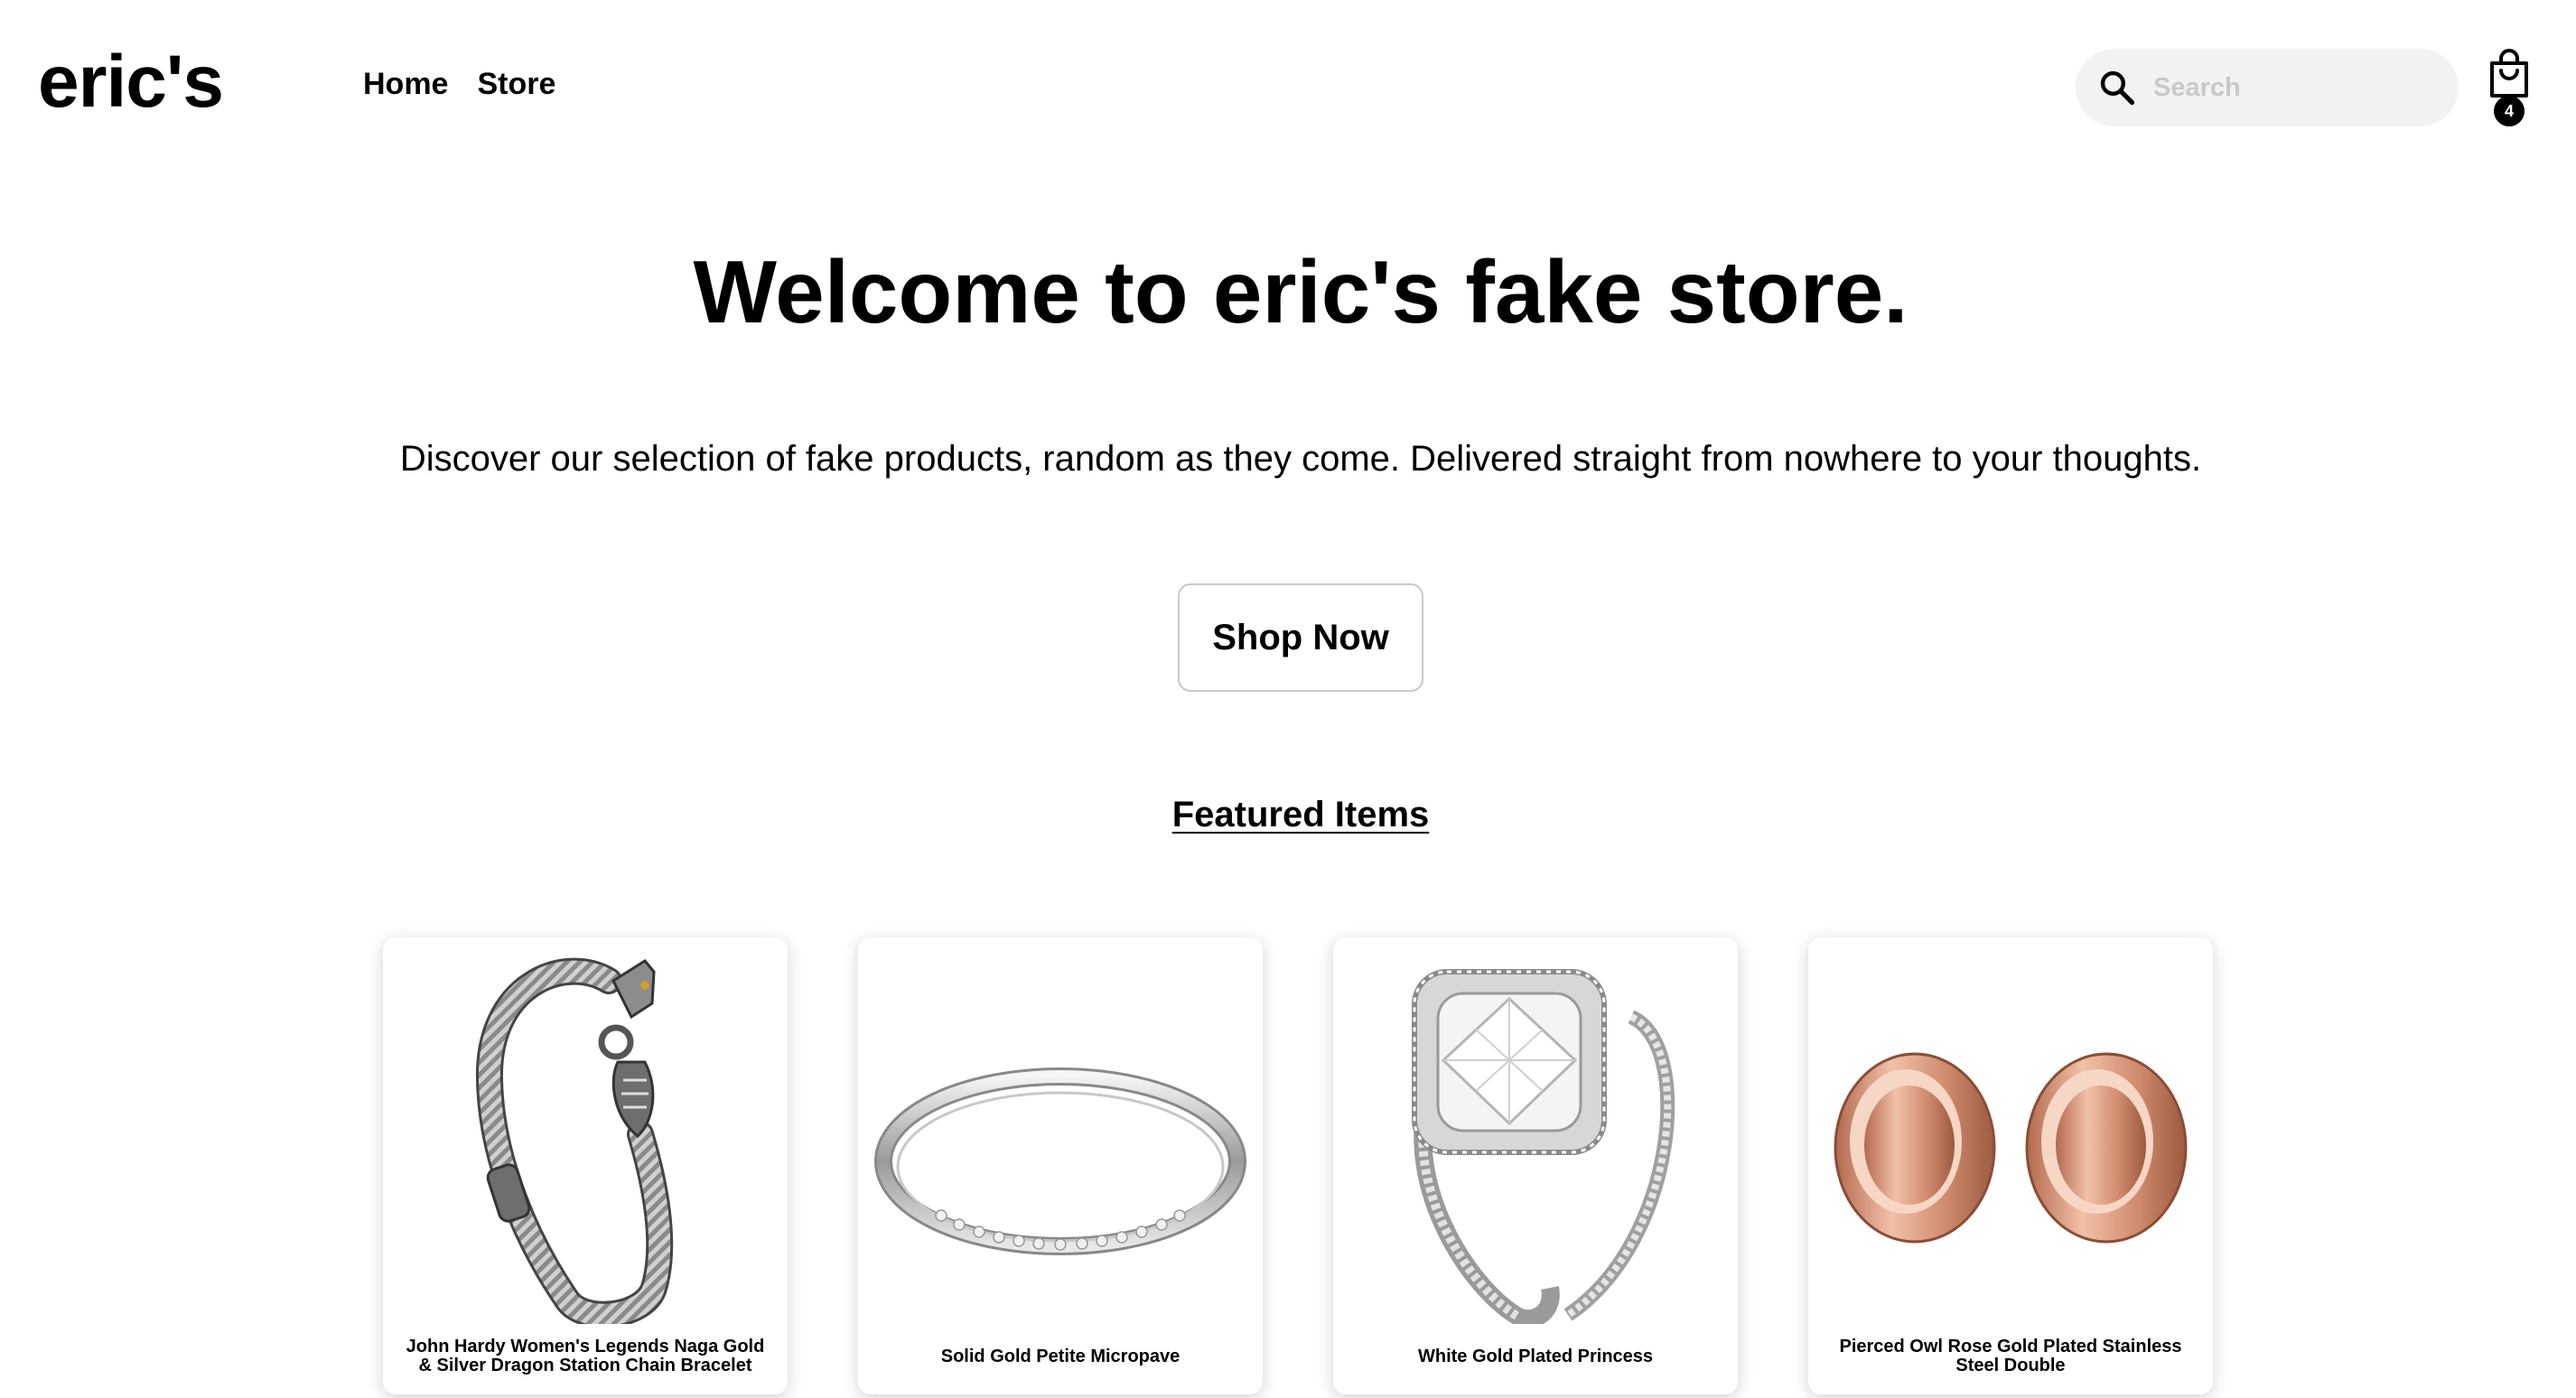 This screenshot has height=1398, width=2576. I want to click on shop-now-button: Shop Now, so click(1300, 637).